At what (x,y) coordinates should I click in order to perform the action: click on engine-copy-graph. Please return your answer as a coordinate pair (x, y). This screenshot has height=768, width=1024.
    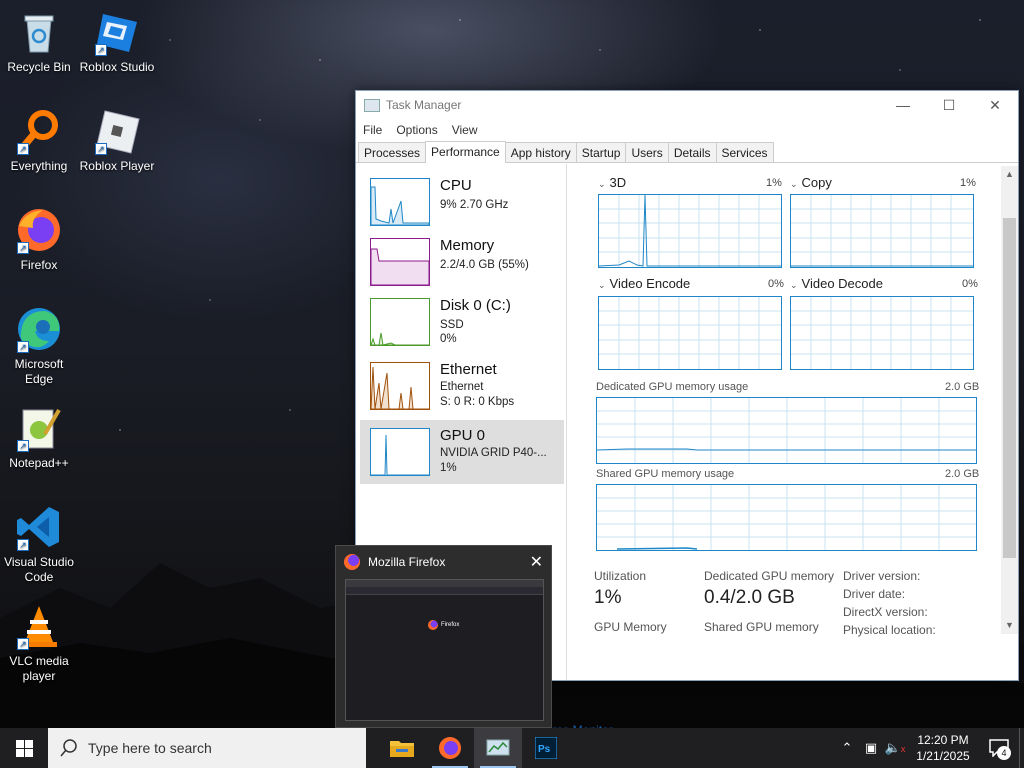
    Looking at the image, I should click on (882, 231).